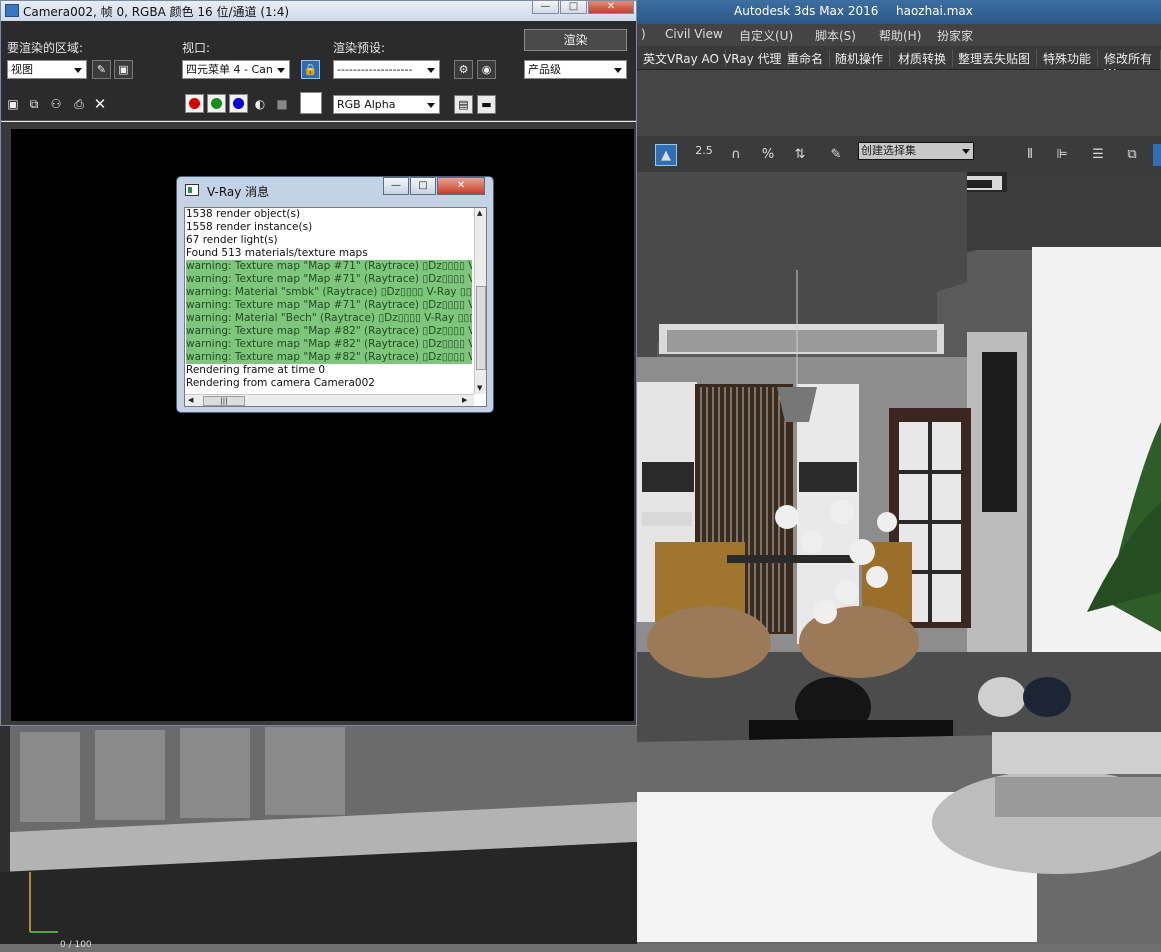 This screenshot has height=952, width=1161. Describe the element at coordinates (194, 103) in the screenshot. I see `red-channel-toggle` at that location.